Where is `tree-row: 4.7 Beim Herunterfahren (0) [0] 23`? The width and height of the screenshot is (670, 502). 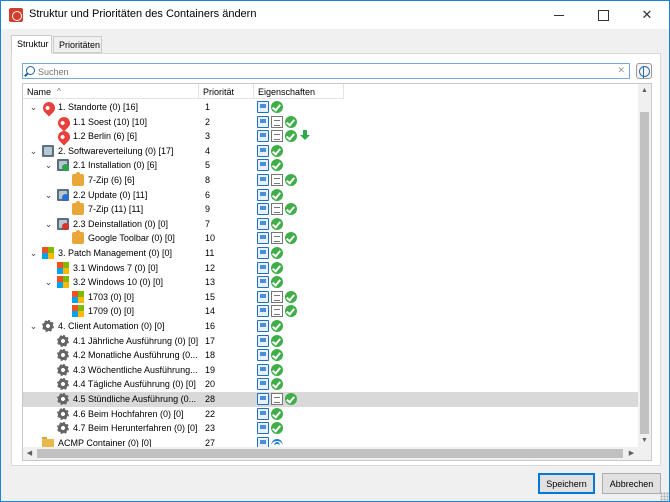
tree-row: 4.7 Beim Herunterfahren (0) [0] 23 is located at coordinates (330, 428).